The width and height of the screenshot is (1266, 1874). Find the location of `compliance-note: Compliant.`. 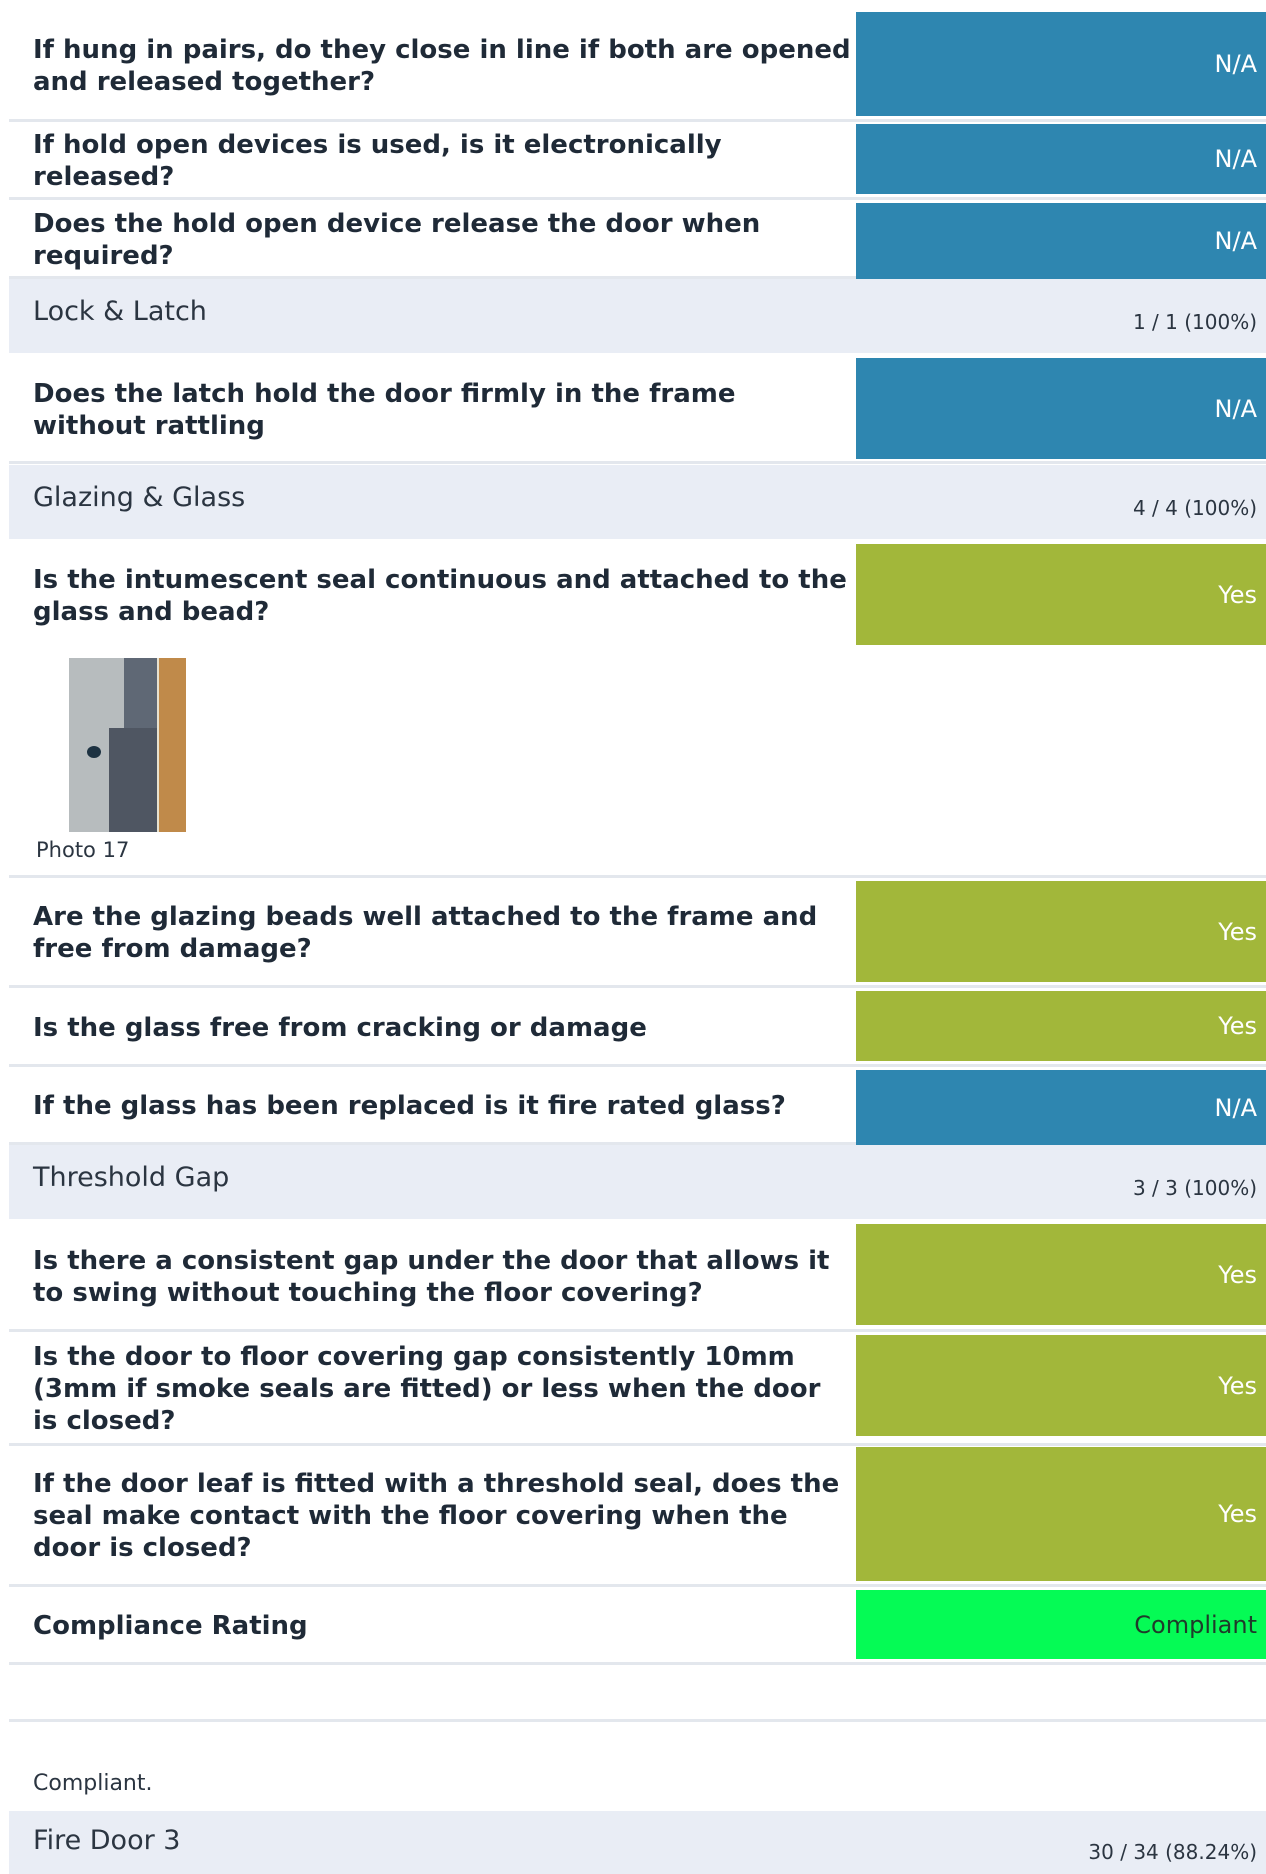

compliance-note: Compliant. is located at coordinates (93, 1783).